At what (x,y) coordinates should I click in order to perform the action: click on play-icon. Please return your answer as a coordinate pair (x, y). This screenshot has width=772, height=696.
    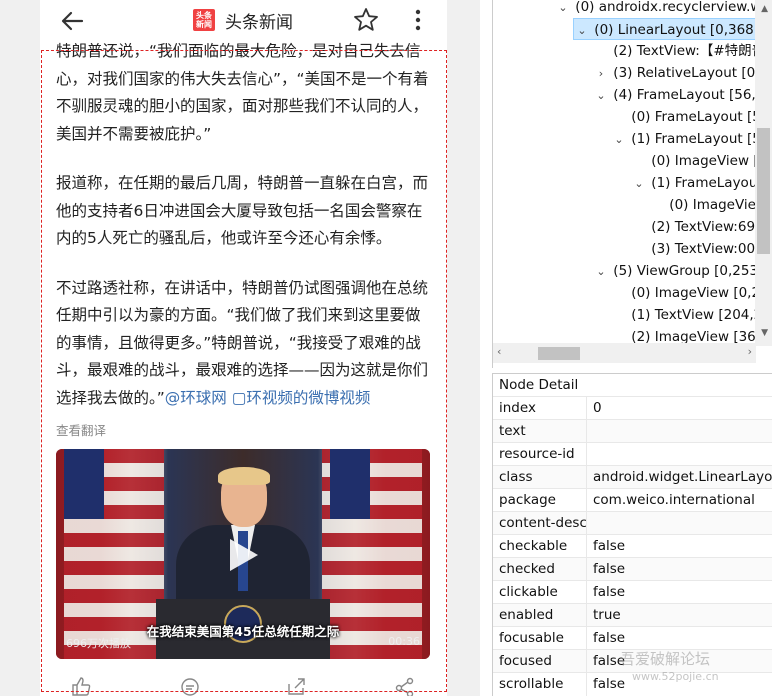
    Looking at the image, I should click on (243, 555).